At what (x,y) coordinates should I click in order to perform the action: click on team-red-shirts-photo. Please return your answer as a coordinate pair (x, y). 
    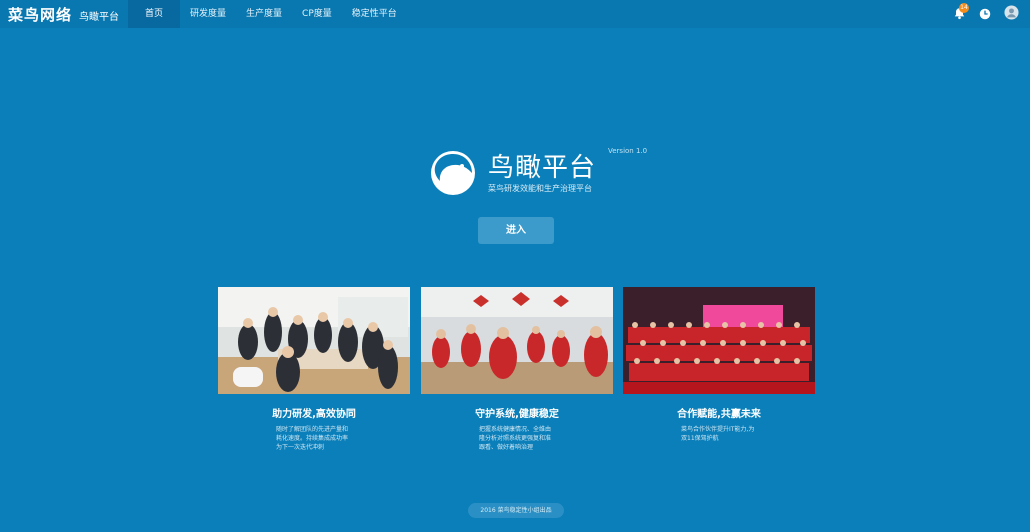
    Looking at the image, I should click on (517, 340).